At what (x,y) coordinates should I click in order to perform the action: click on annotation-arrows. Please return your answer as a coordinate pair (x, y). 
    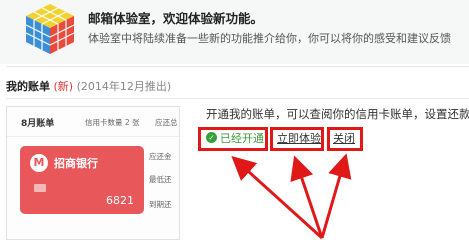
    Looking at the image, I should click on (291, 196).